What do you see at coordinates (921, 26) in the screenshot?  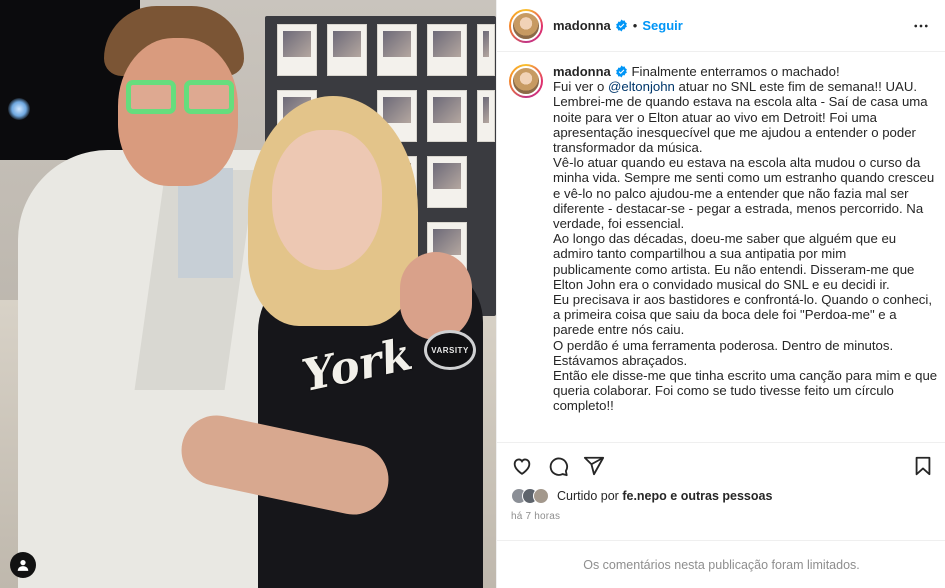 I see `more-options-icon` at bounding box center [921, 26].